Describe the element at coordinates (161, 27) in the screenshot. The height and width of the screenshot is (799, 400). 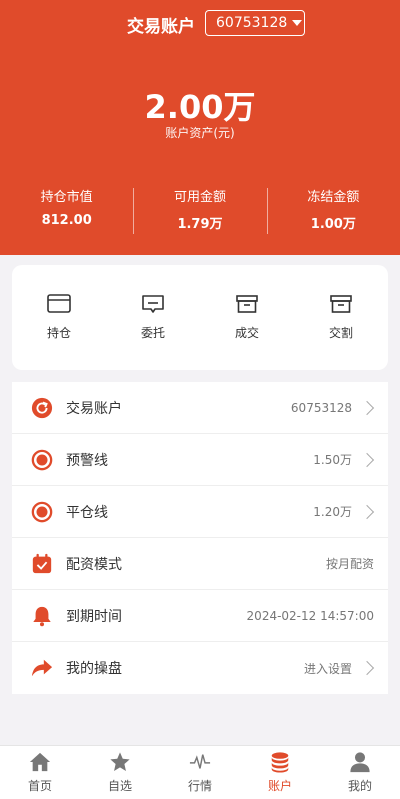
I see `page-title: 交易账户` at that location.